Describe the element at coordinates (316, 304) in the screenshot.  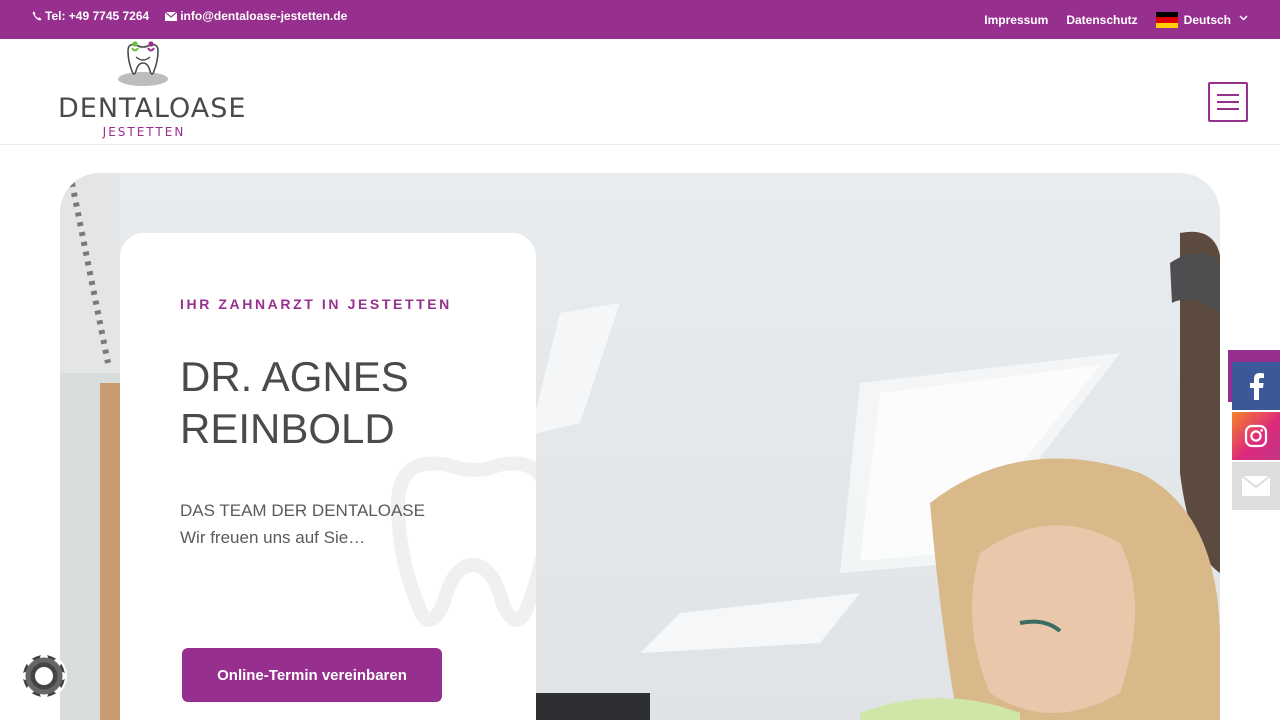
I see `hero-eyebrow: IHR ZAHNARZT IN JESTETTEN` at that location.